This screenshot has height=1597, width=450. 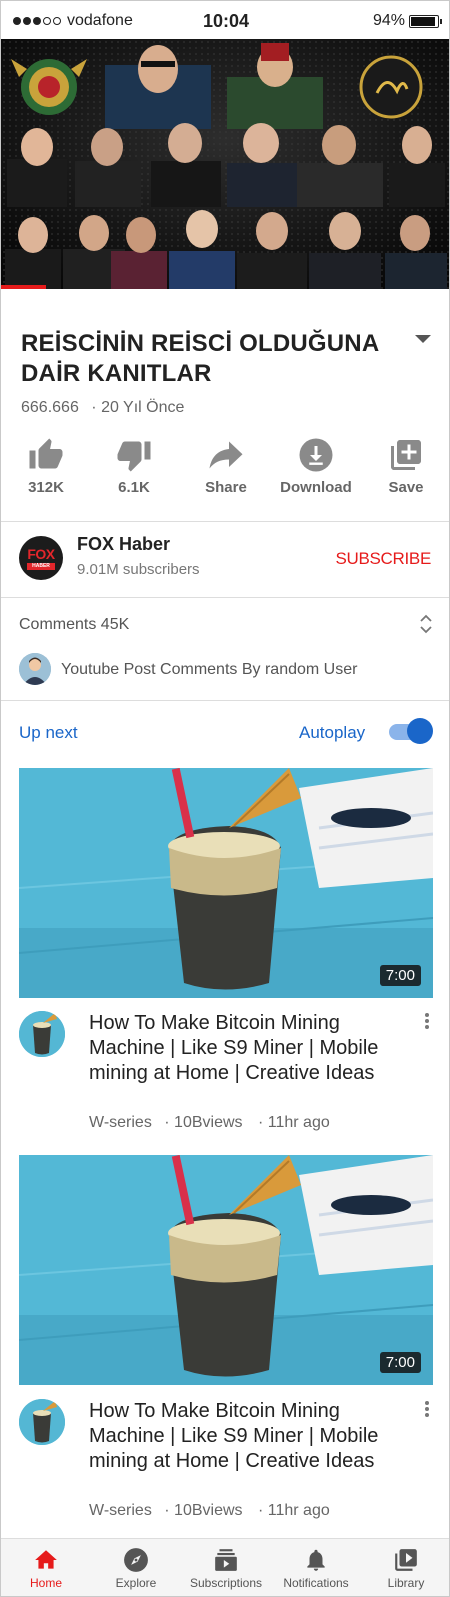 I want to click on commenter-avatar, so click(x=35, y=669).